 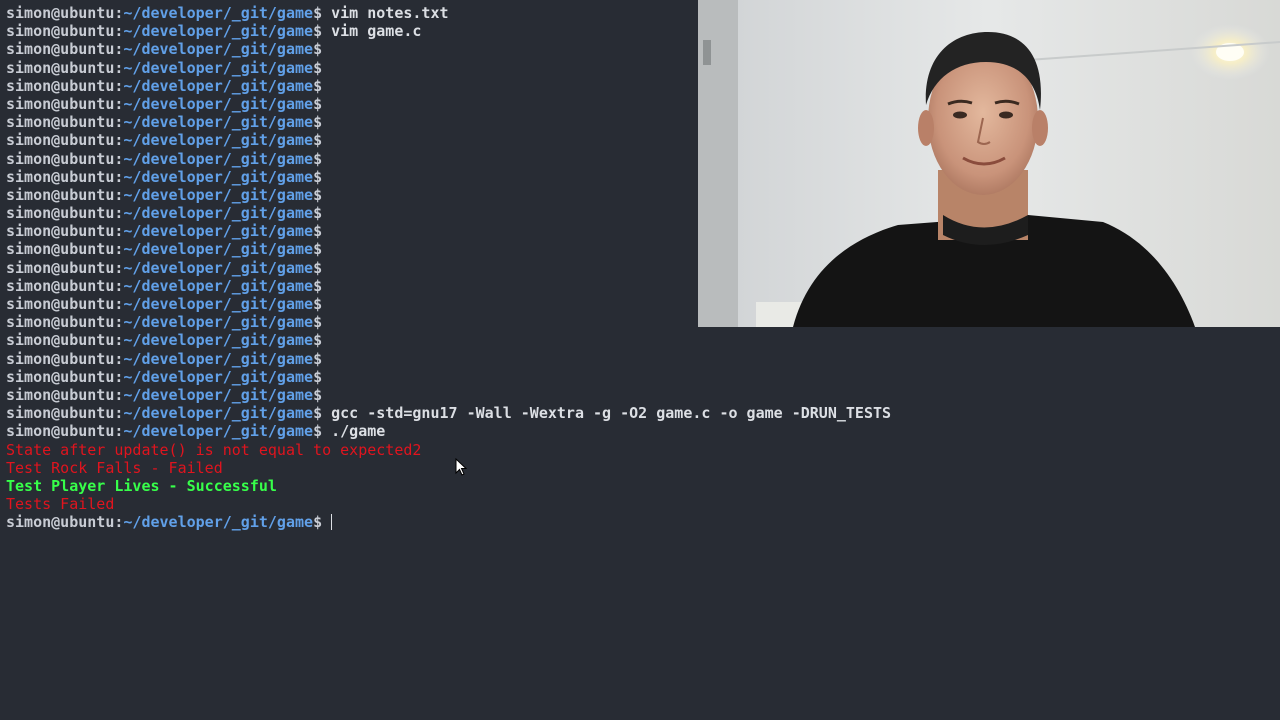 I want to click on output-text: Test Rock Falls - Failed, so click(x=114, y=467).